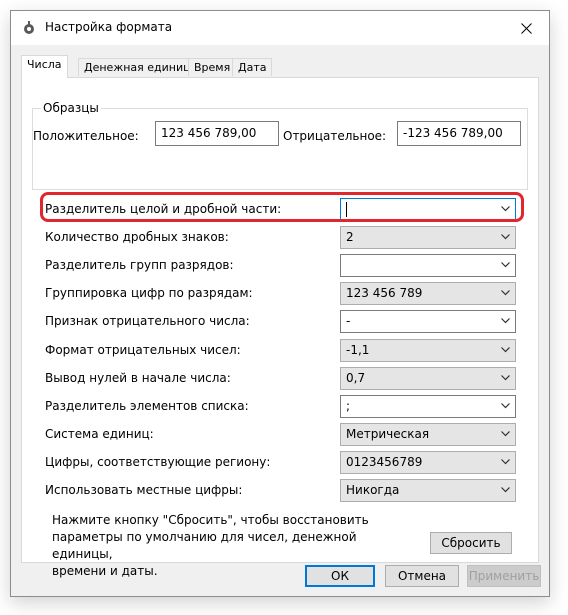  What do you see at coordinates (44, 66) in the screenshot?
I see `tab-numbers: Числа` at bounding box center [44, 66].